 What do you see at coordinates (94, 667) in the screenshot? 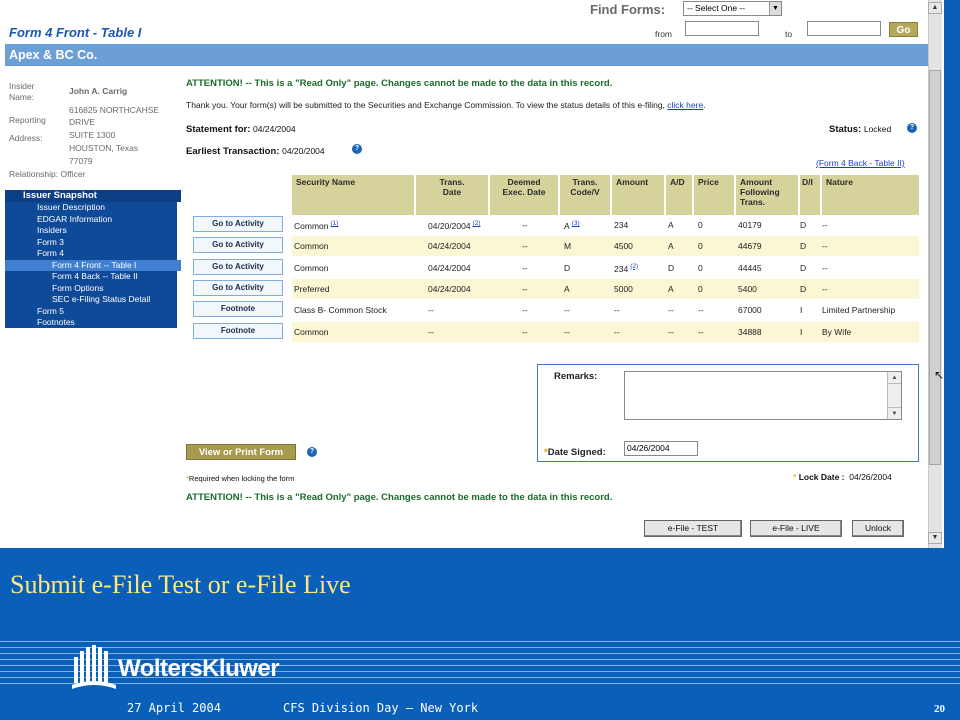
I see `logo-book-icon` at bounding box center [94, 667].